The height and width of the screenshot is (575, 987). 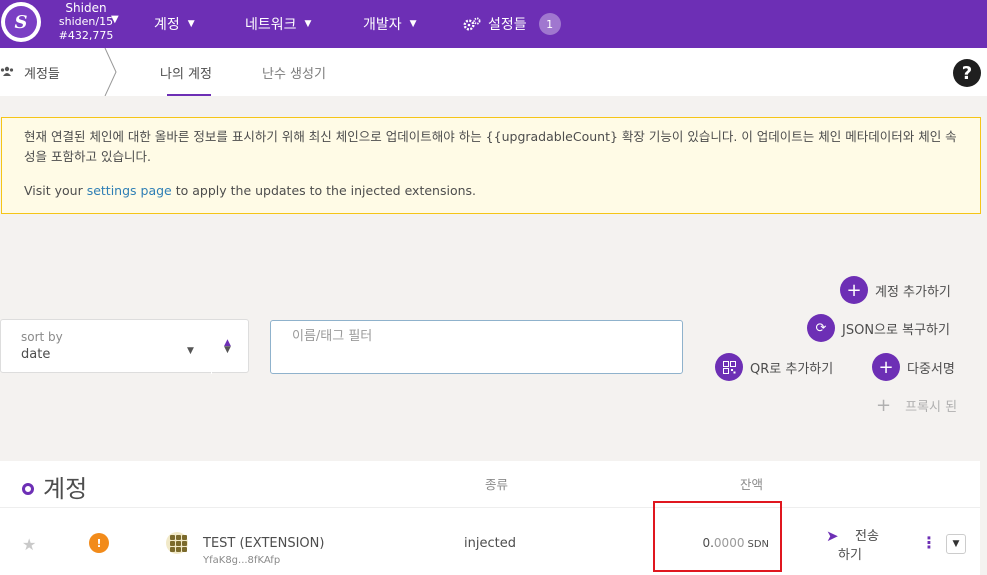 I want to click on account-address: YfaK8g...8fKAfp, so click(x=242, y=560).